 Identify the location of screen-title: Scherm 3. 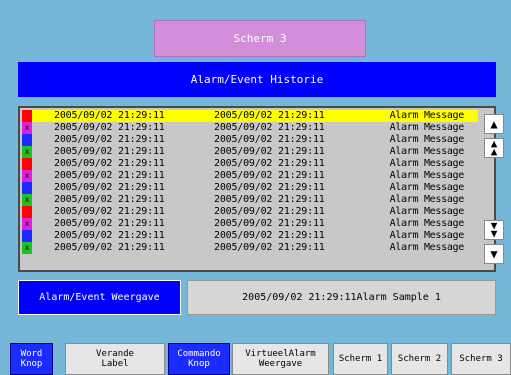
(260, 38).